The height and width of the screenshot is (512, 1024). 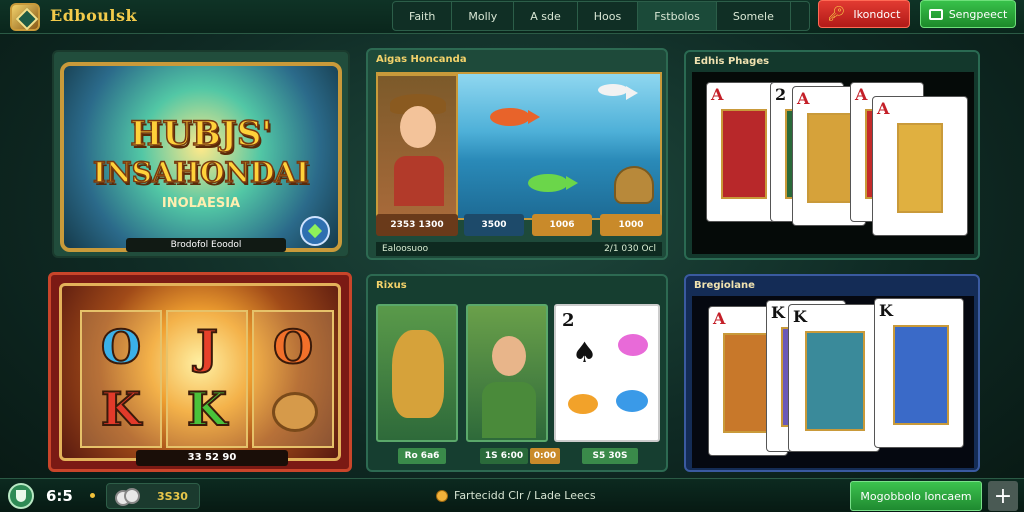 I want to click on hero-title-line1: HUBJS', so click(x=200, y=134).